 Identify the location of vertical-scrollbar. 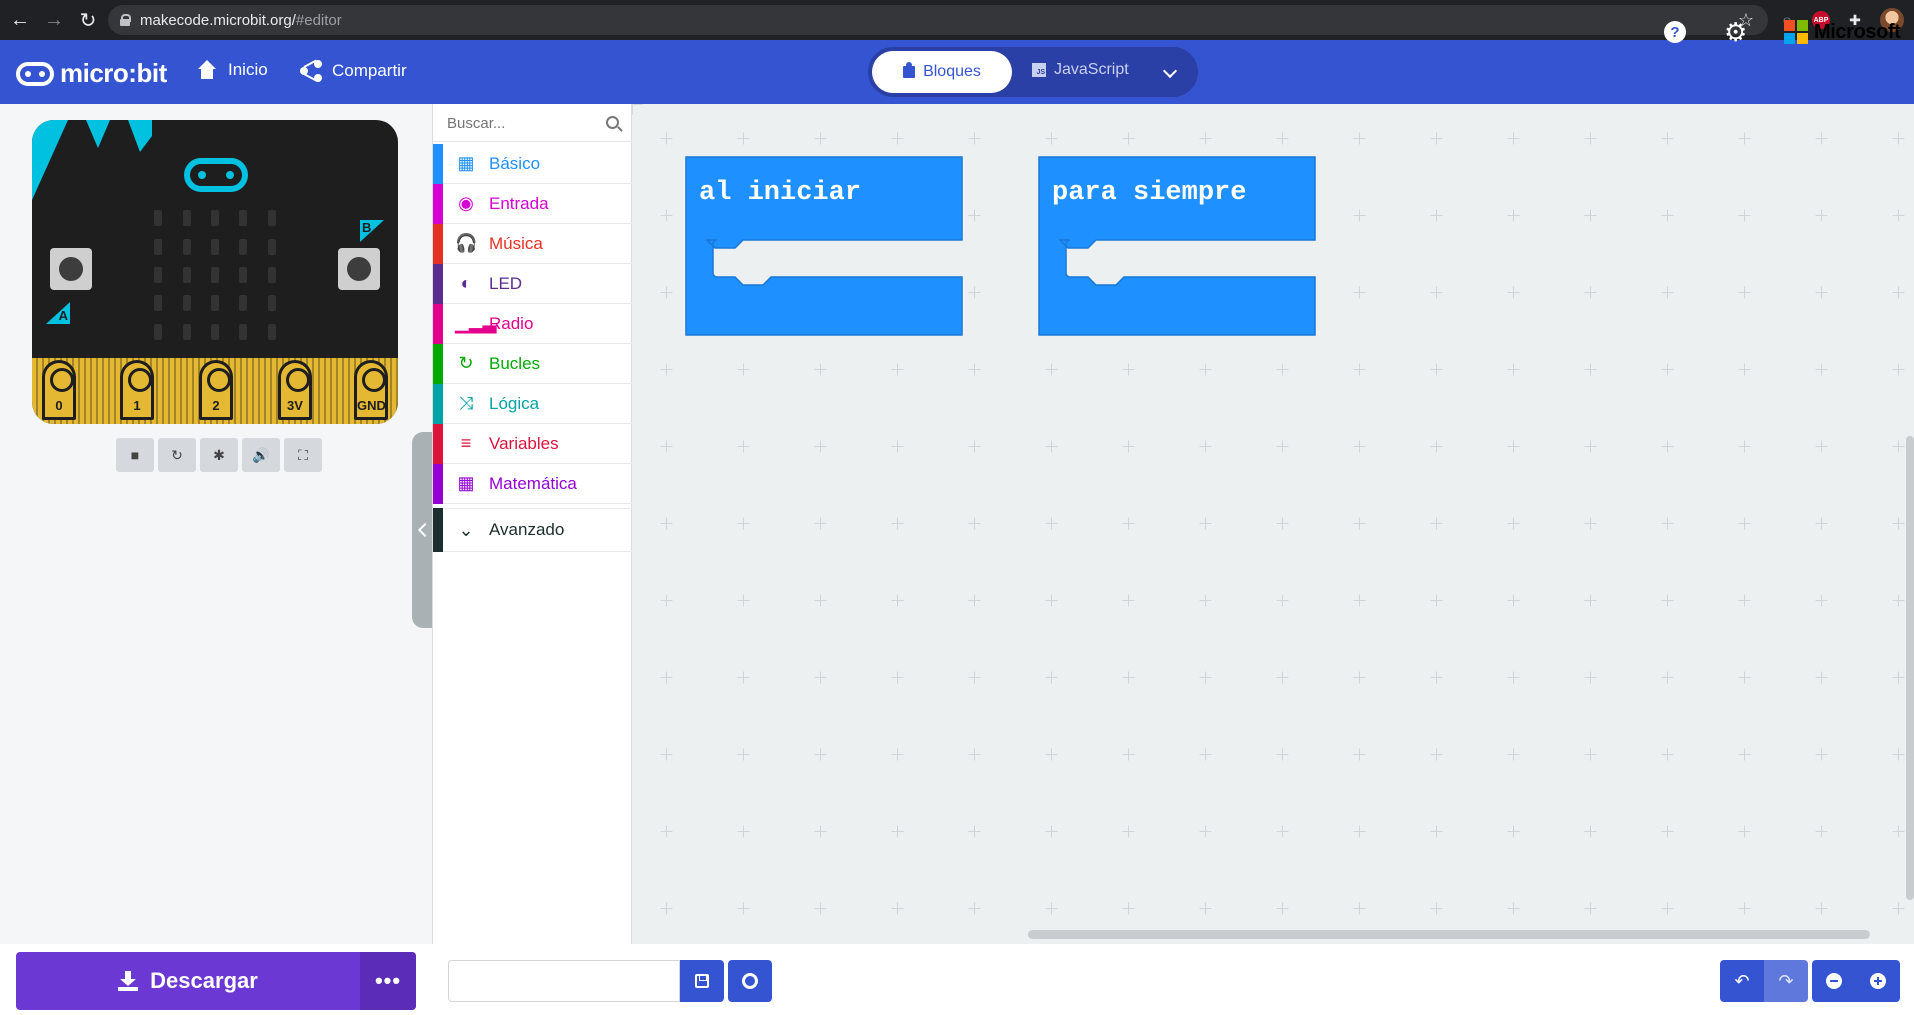
(1910, 668).